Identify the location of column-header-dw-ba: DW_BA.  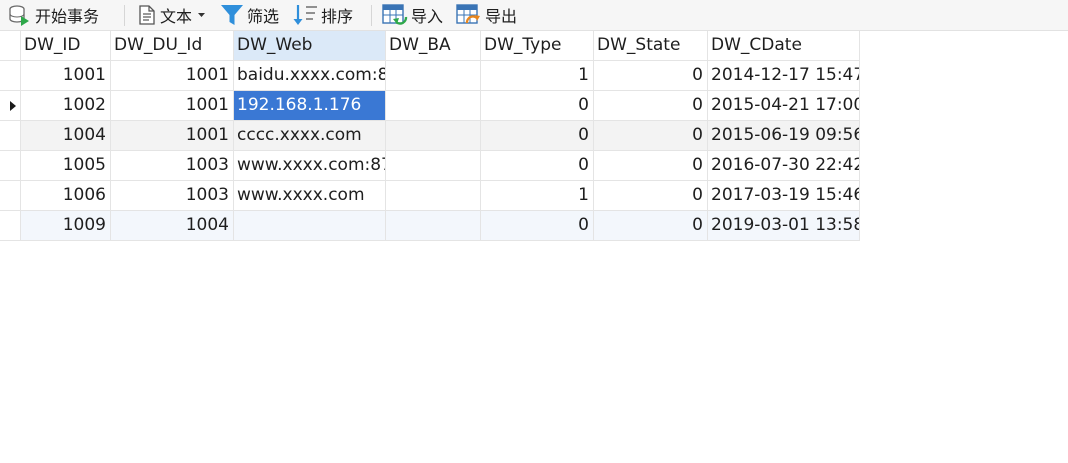
(433, 46).